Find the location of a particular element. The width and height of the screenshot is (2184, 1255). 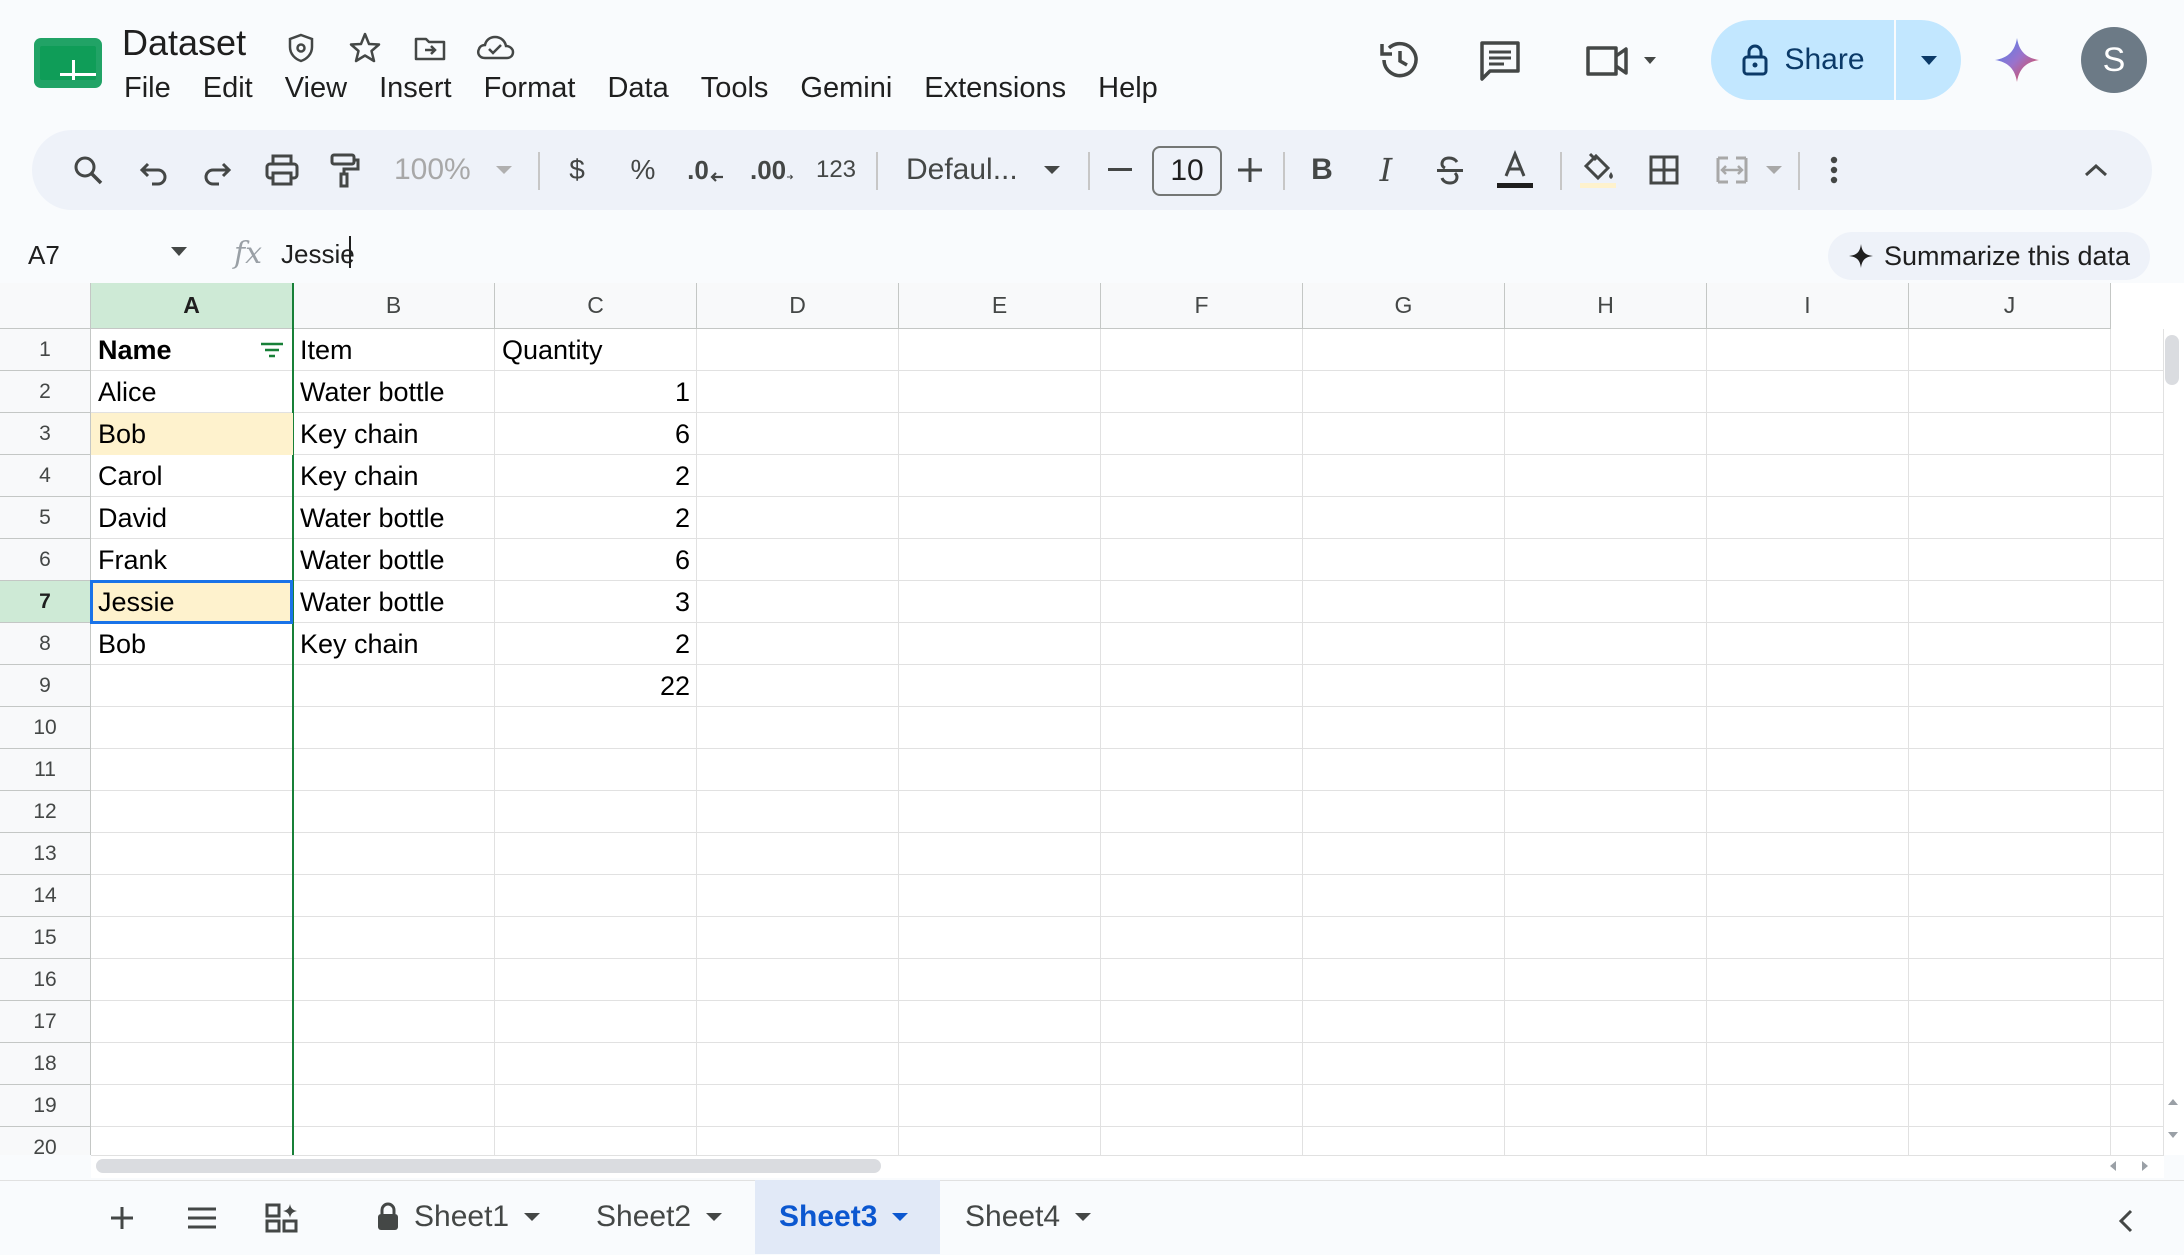

document-title: Dataset is located at coordinates (184, 43).